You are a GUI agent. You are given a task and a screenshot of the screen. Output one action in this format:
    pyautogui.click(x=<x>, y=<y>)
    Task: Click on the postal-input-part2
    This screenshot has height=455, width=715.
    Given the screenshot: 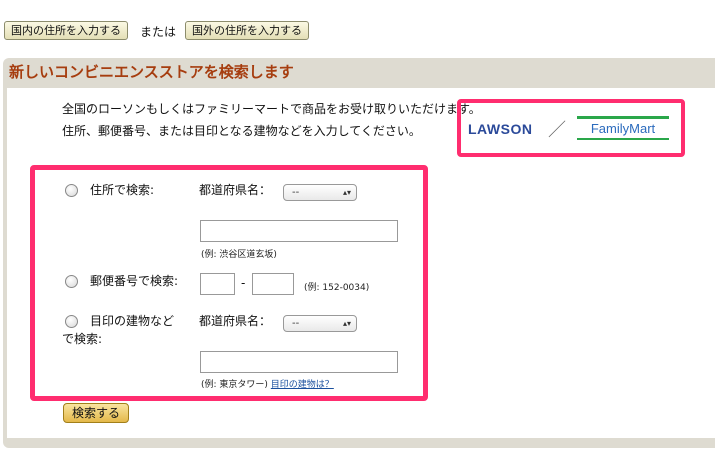 What is the action you would take?
    pyautogui.click(x=273, y=284)
    